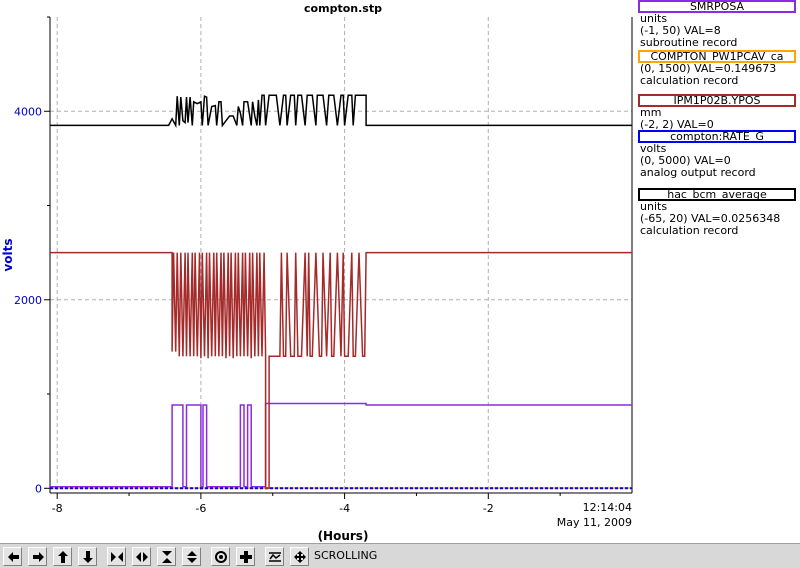  I want to click on expand-horizontal-icon, so click(117, 557).